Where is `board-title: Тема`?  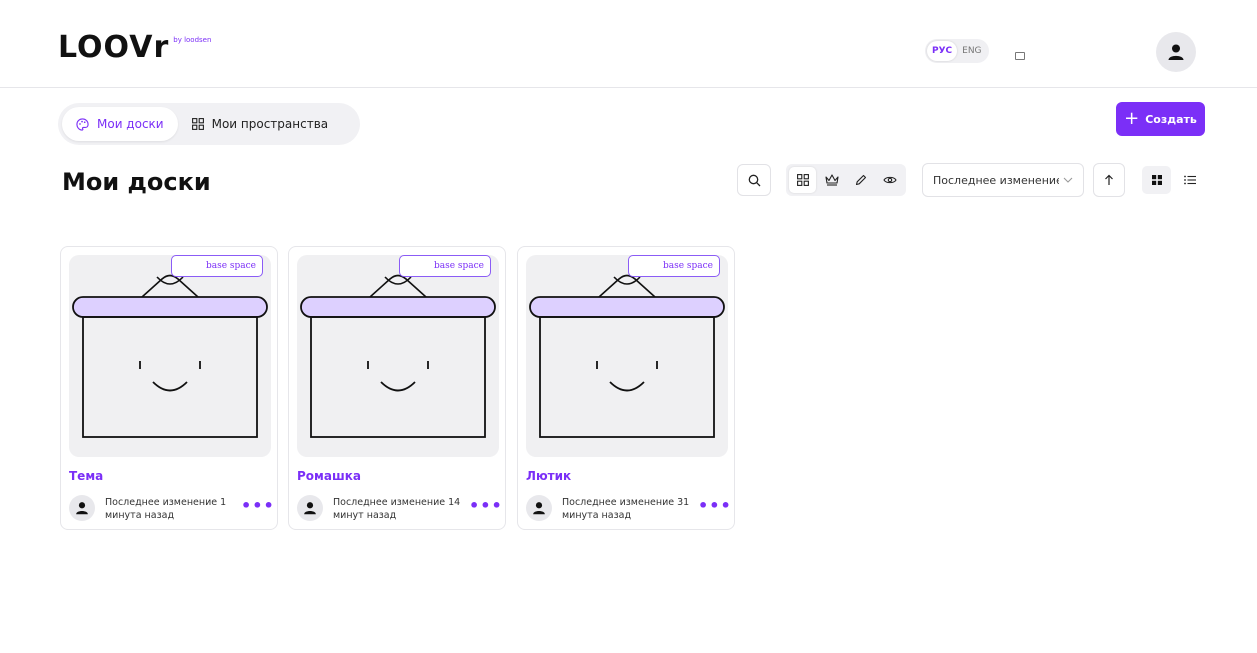 board-title: Тема is located at coordinates (86, 476).